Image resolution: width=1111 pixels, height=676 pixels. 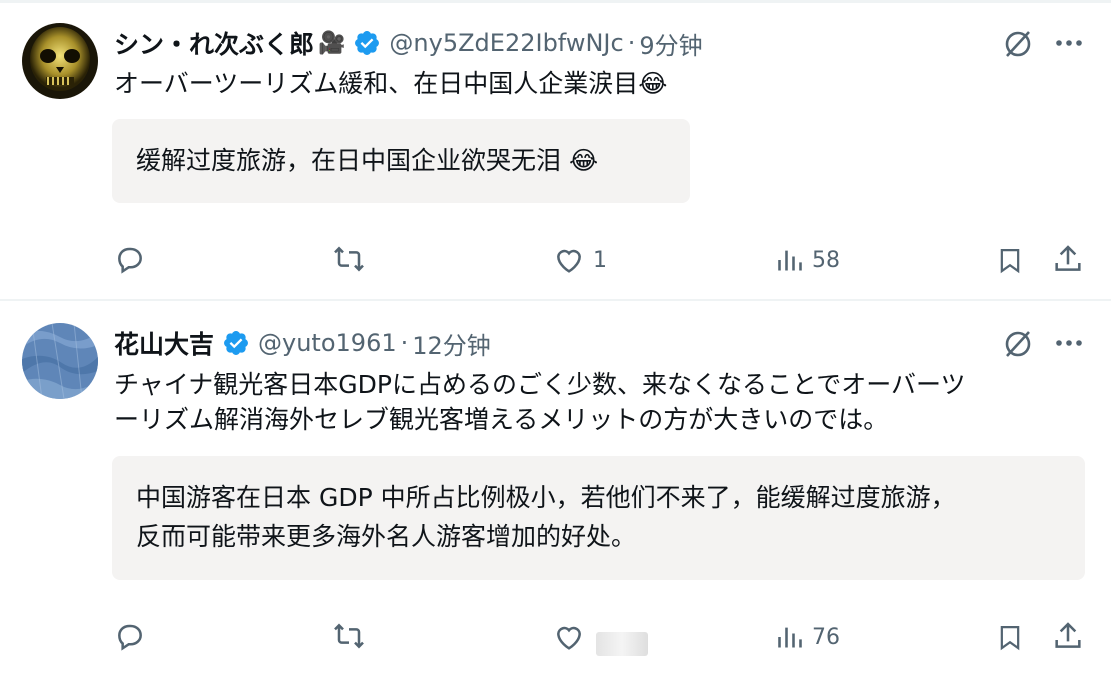 I want to click on tweet-text-line-2: ーリズム解消海外セレブ観光客増えるメリットの方が大きいのでは。, so click(x=501, y=419).